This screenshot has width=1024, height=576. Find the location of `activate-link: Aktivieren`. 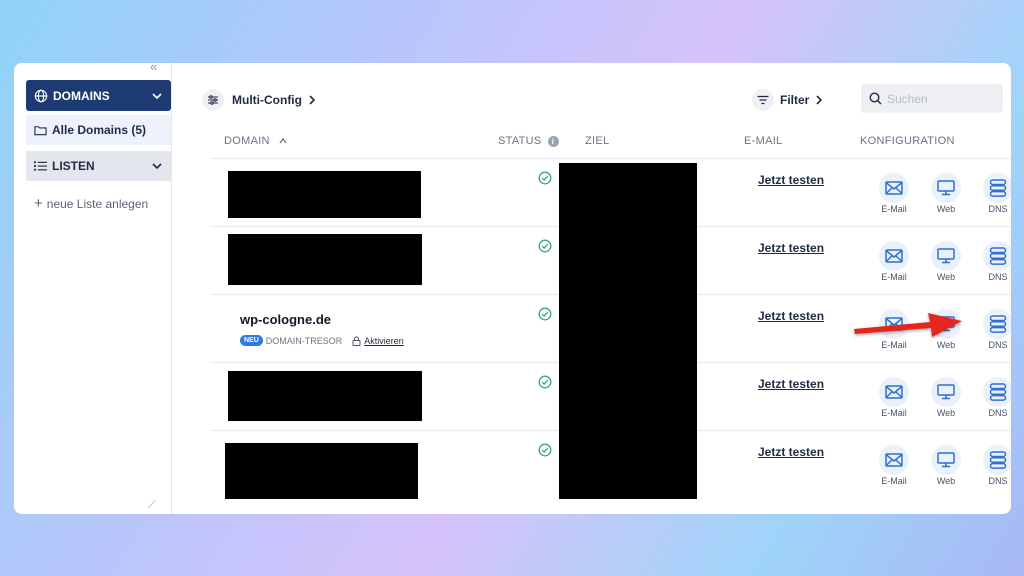

activate-link: Aktivieren is located at coordinates (384, 341).